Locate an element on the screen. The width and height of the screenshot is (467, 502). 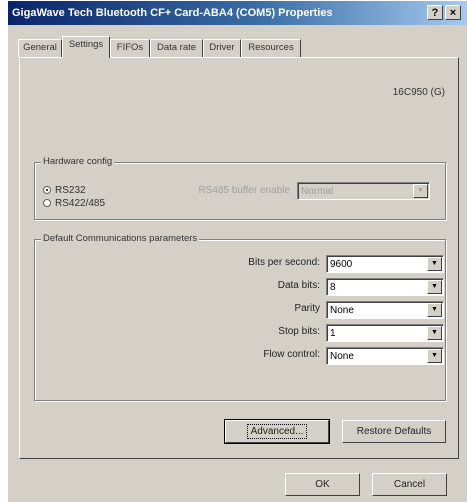
parity-label: Parity is located at coordinates (307, 308).